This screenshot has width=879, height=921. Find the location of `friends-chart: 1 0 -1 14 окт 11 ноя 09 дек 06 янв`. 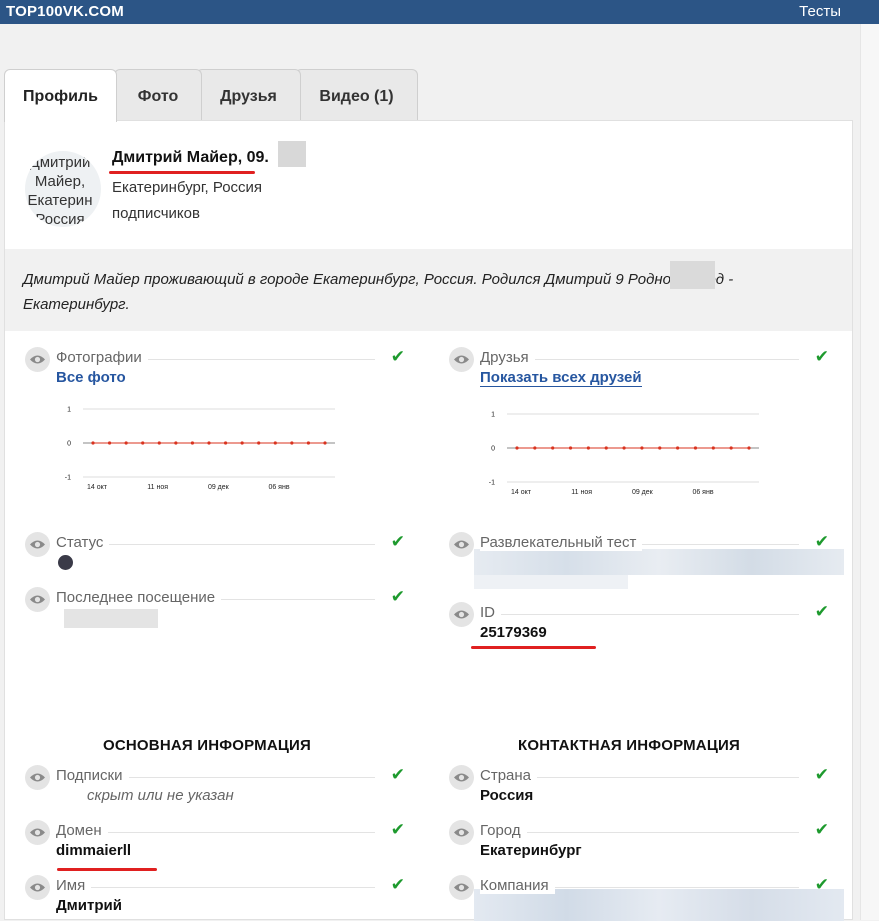

friends-chart: 1 0 -1 14 окт 11 ноя 09 дек 06 янв is located at coordinates (624, 454).